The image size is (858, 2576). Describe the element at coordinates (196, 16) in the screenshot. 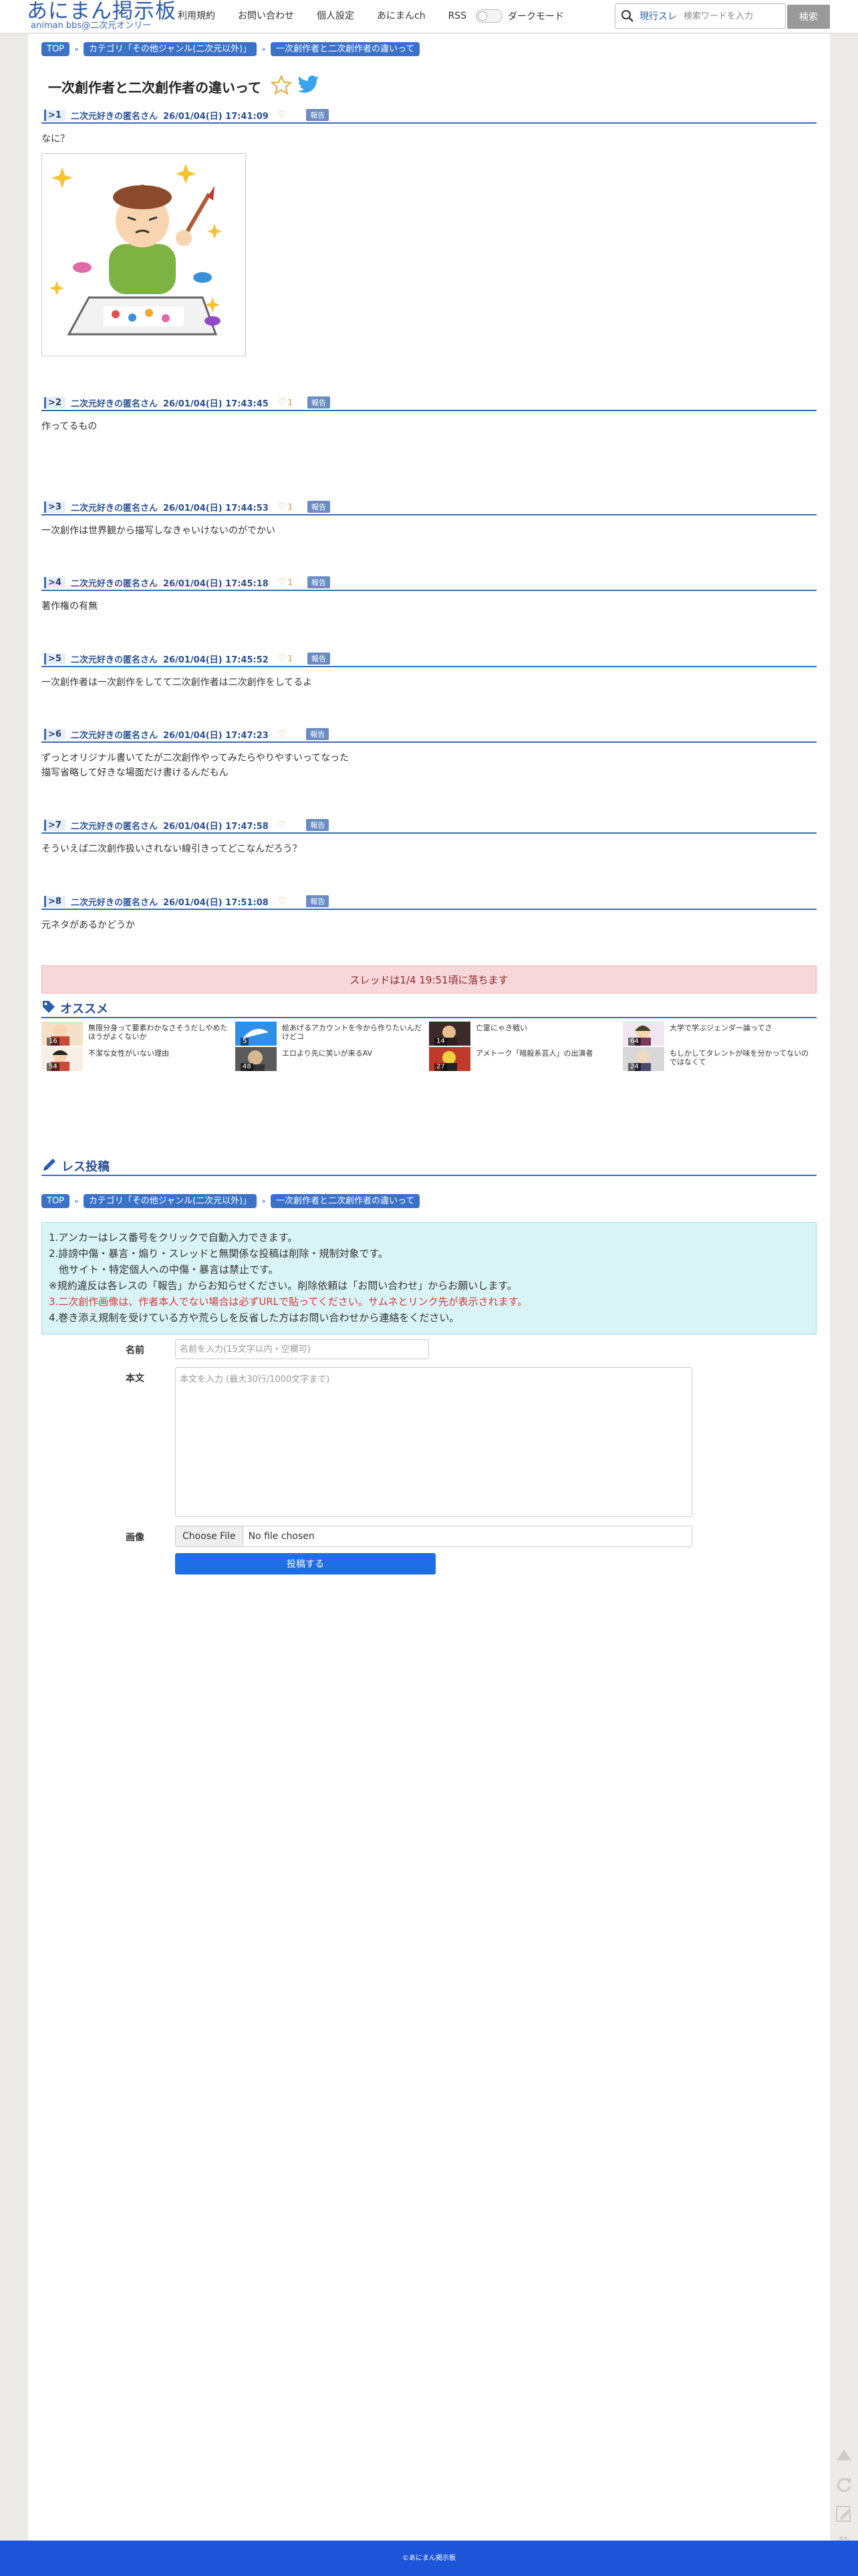

I see `nav-terms: 利用規約` at that location.